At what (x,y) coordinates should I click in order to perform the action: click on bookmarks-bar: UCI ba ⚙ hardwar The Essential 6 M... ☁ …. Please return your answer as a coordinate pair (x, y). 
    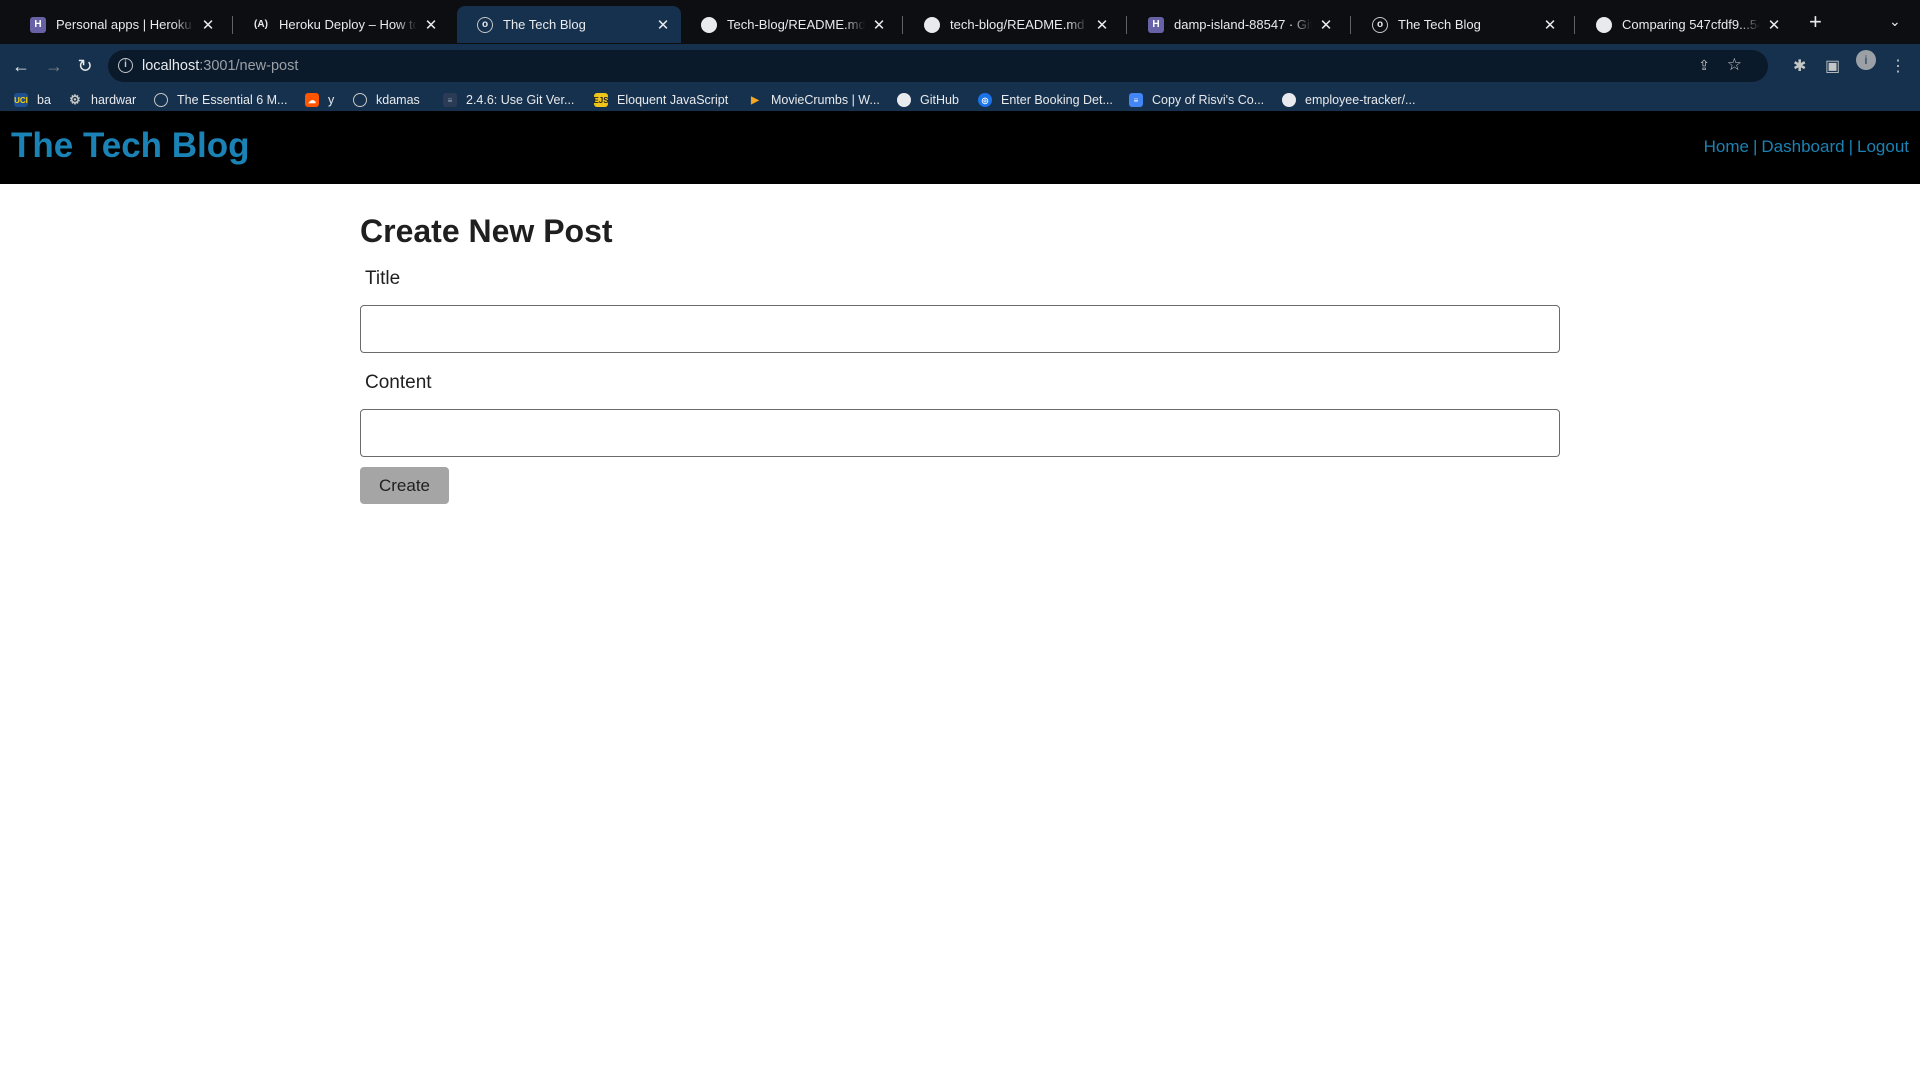
    Looking at the image, I should click on (960, 100).